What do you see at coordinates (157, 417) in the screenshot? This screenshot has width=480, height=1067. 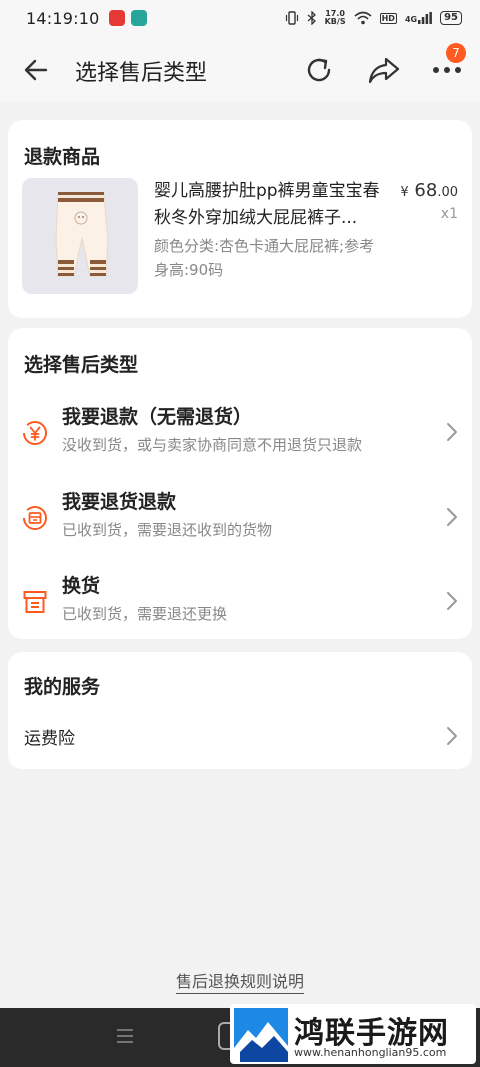 I see `option-title: 我要退款（无需退货）` at bounding box center [157, 417].